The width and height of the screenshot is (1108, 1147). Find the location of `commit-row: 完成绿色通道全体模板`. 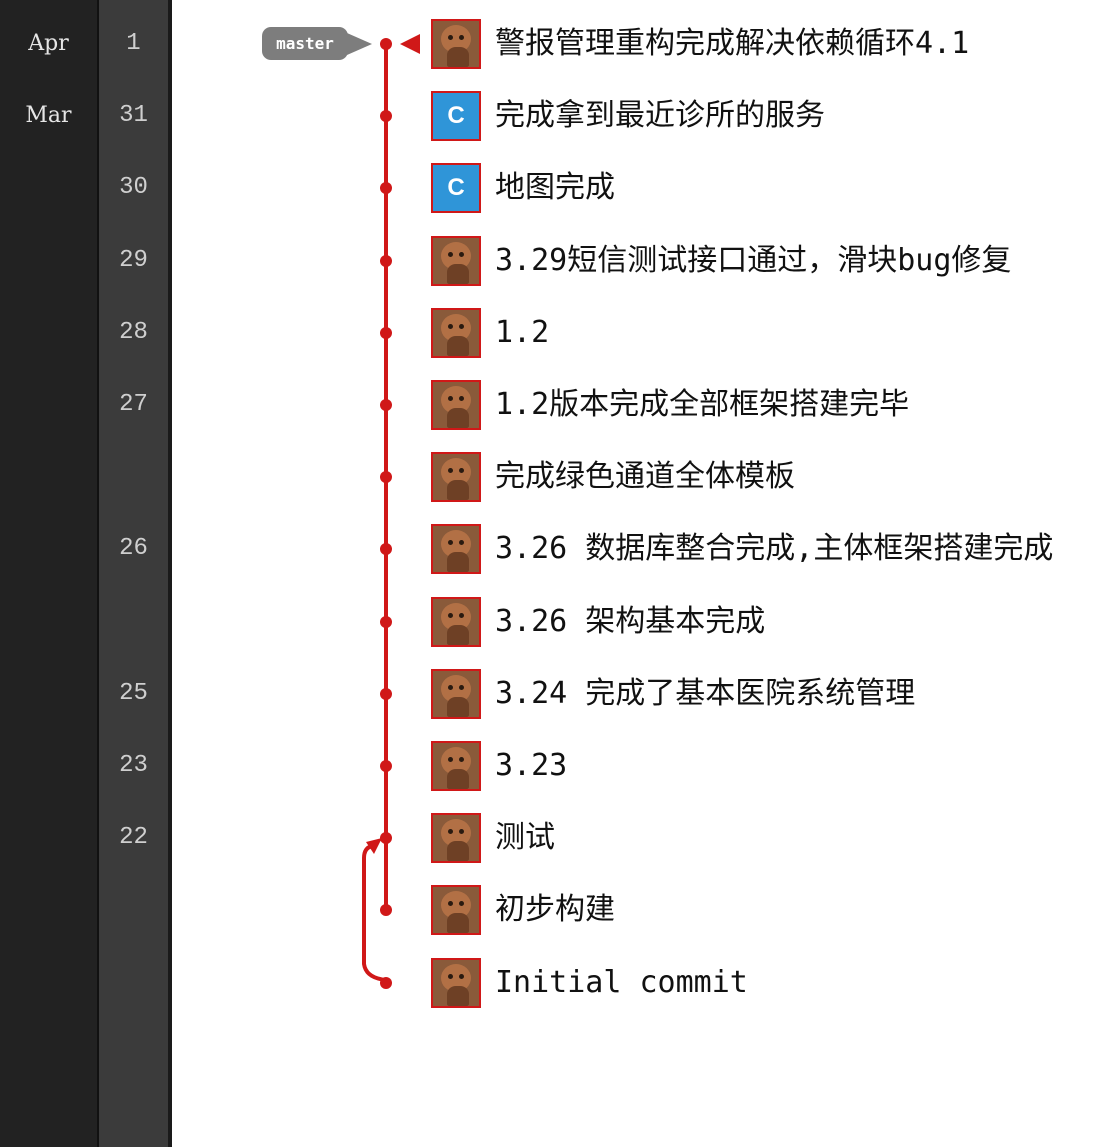

commit-row: 完成绿色通道全体模板 is located at coordinates (554, 477).